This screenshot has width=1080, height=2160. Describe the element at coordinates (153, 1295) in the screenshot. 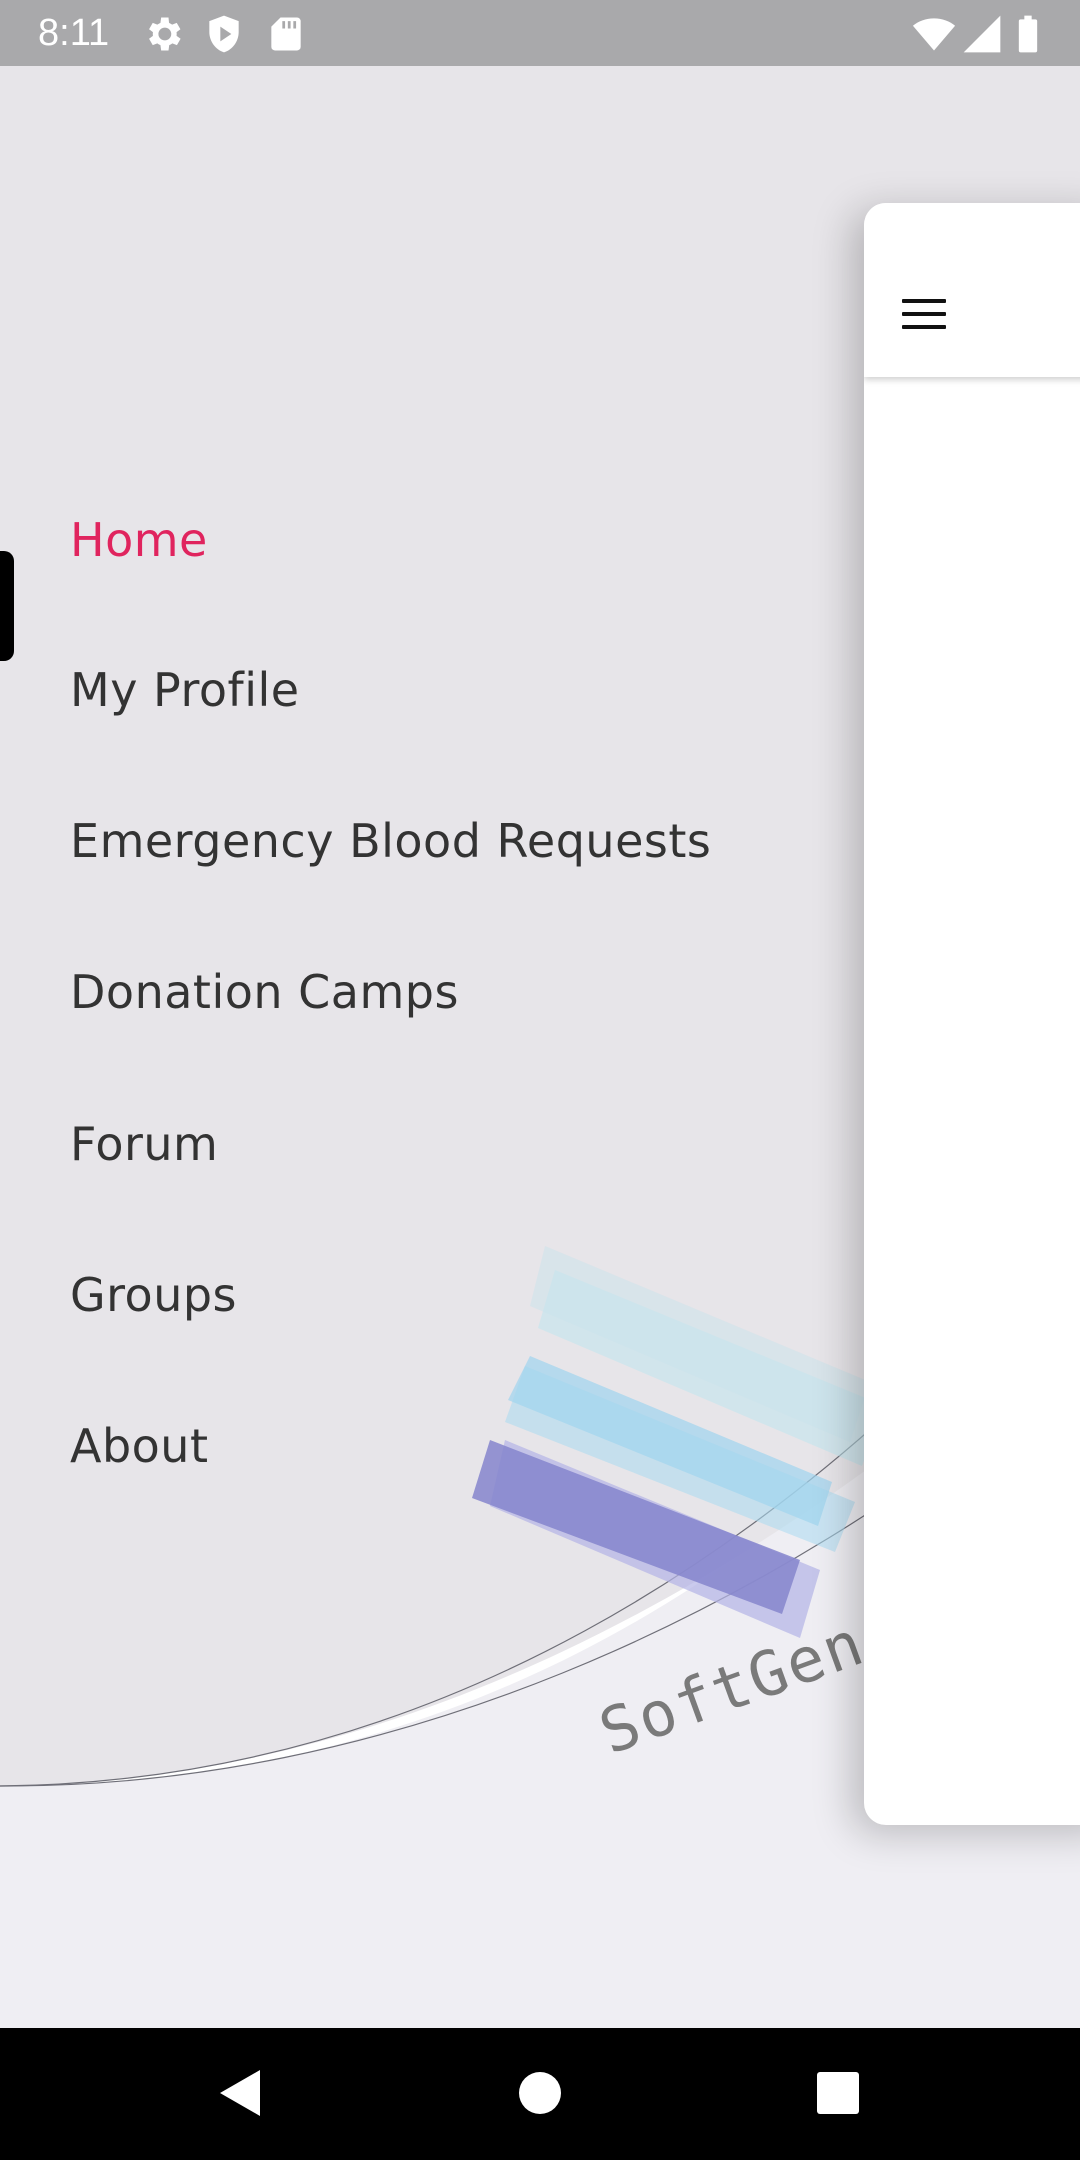

I see `drawer-item-groups: Groups` at that location.